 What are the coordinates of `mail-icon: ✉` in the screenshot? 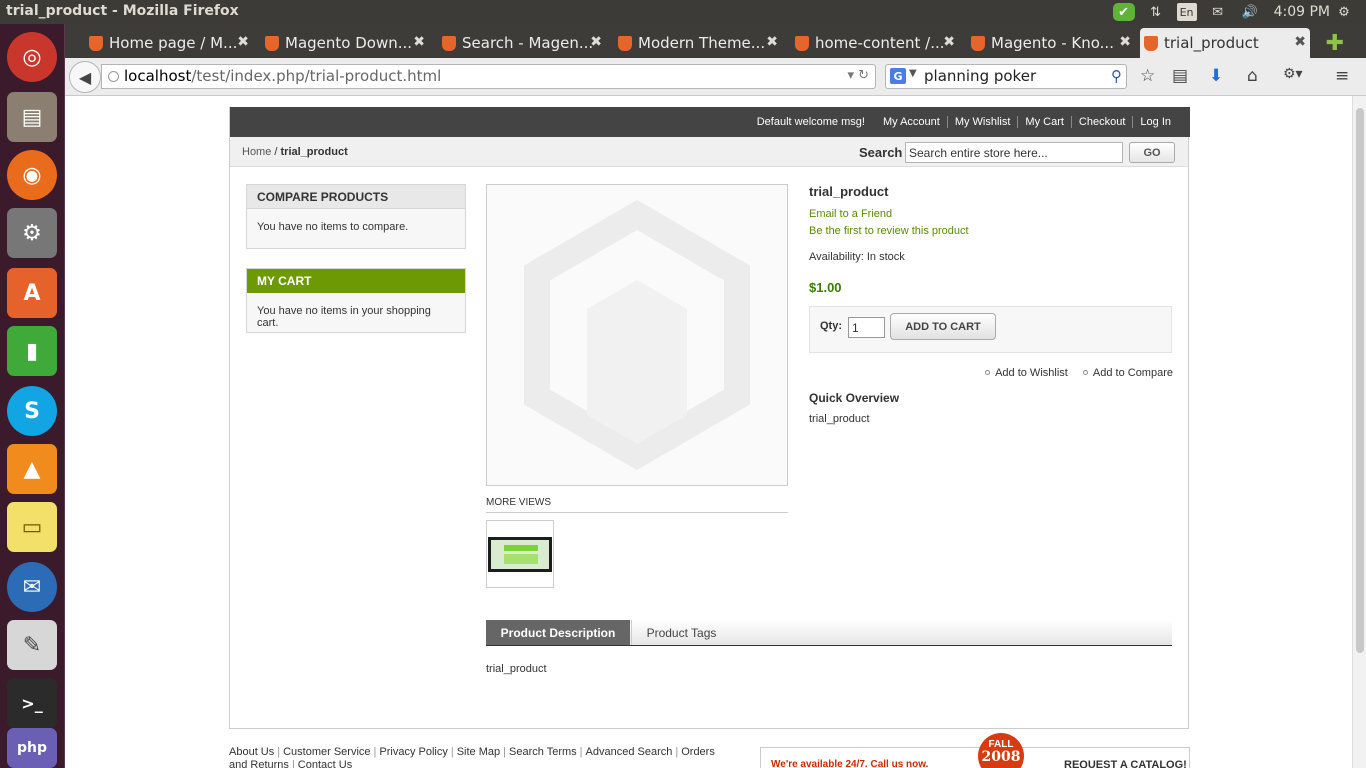 It's located at (1218, 12).